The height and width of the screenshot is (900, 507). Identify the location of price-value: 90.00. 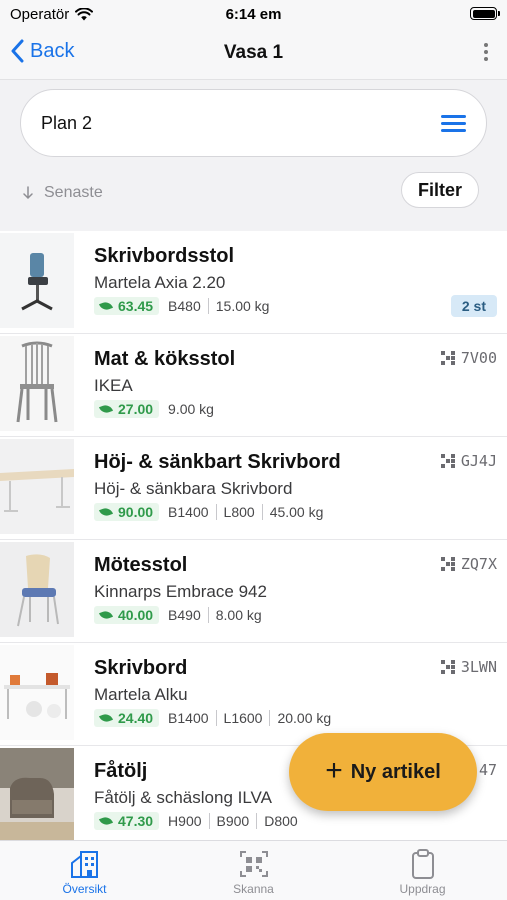
(136, 512).